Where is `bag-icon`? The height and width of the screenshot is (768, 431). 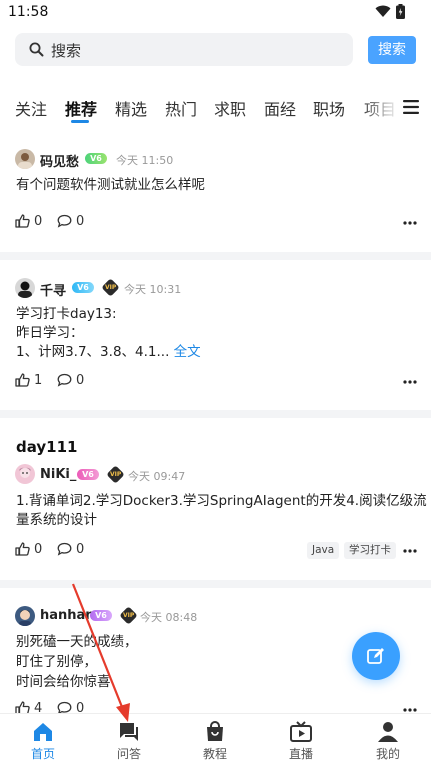 bag-icon is located at coordinates (215, 731).